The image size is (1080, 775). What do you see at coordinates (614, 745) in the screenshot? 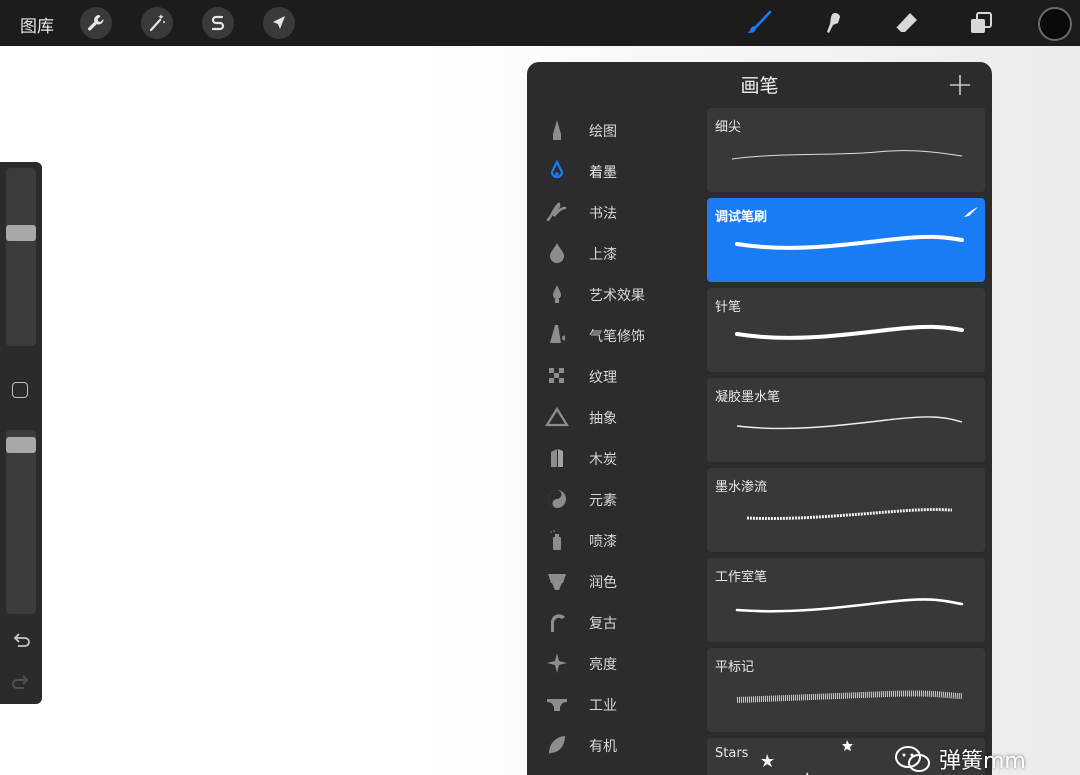
I see `category-item: 有机` at bounding box center [614, 745].